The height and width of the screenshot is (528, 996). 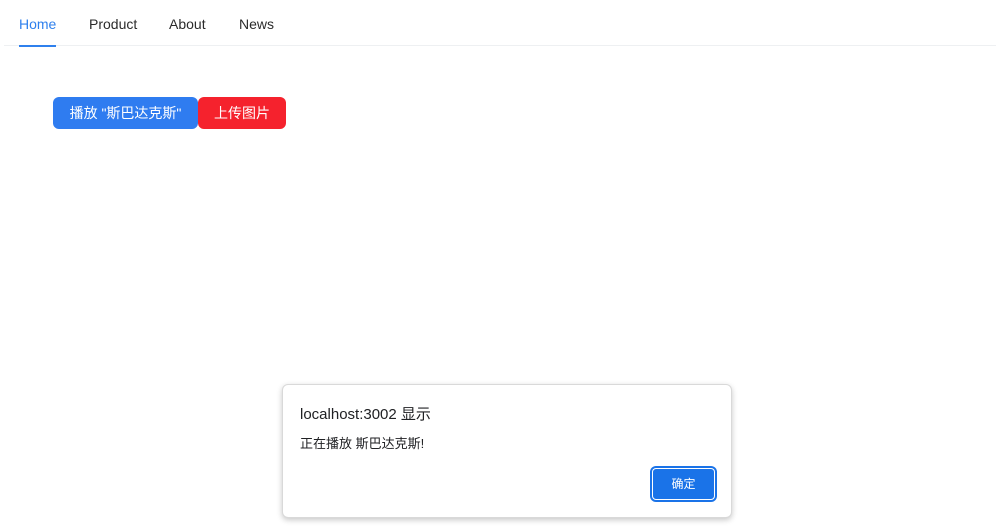 I want to click on nav-item-news: News, so click(x=256, y=23).